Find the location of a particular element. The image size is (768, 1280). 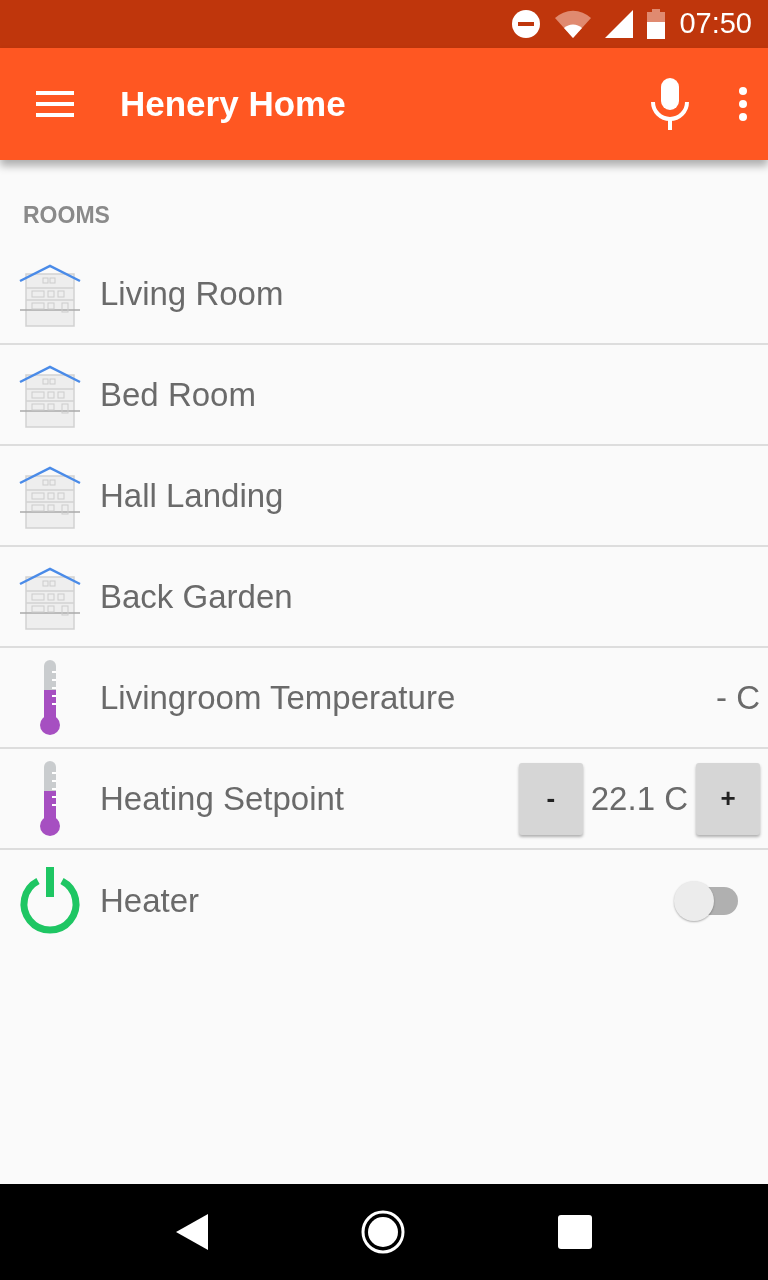

wifi-icon is located at coordinates (573, 24).